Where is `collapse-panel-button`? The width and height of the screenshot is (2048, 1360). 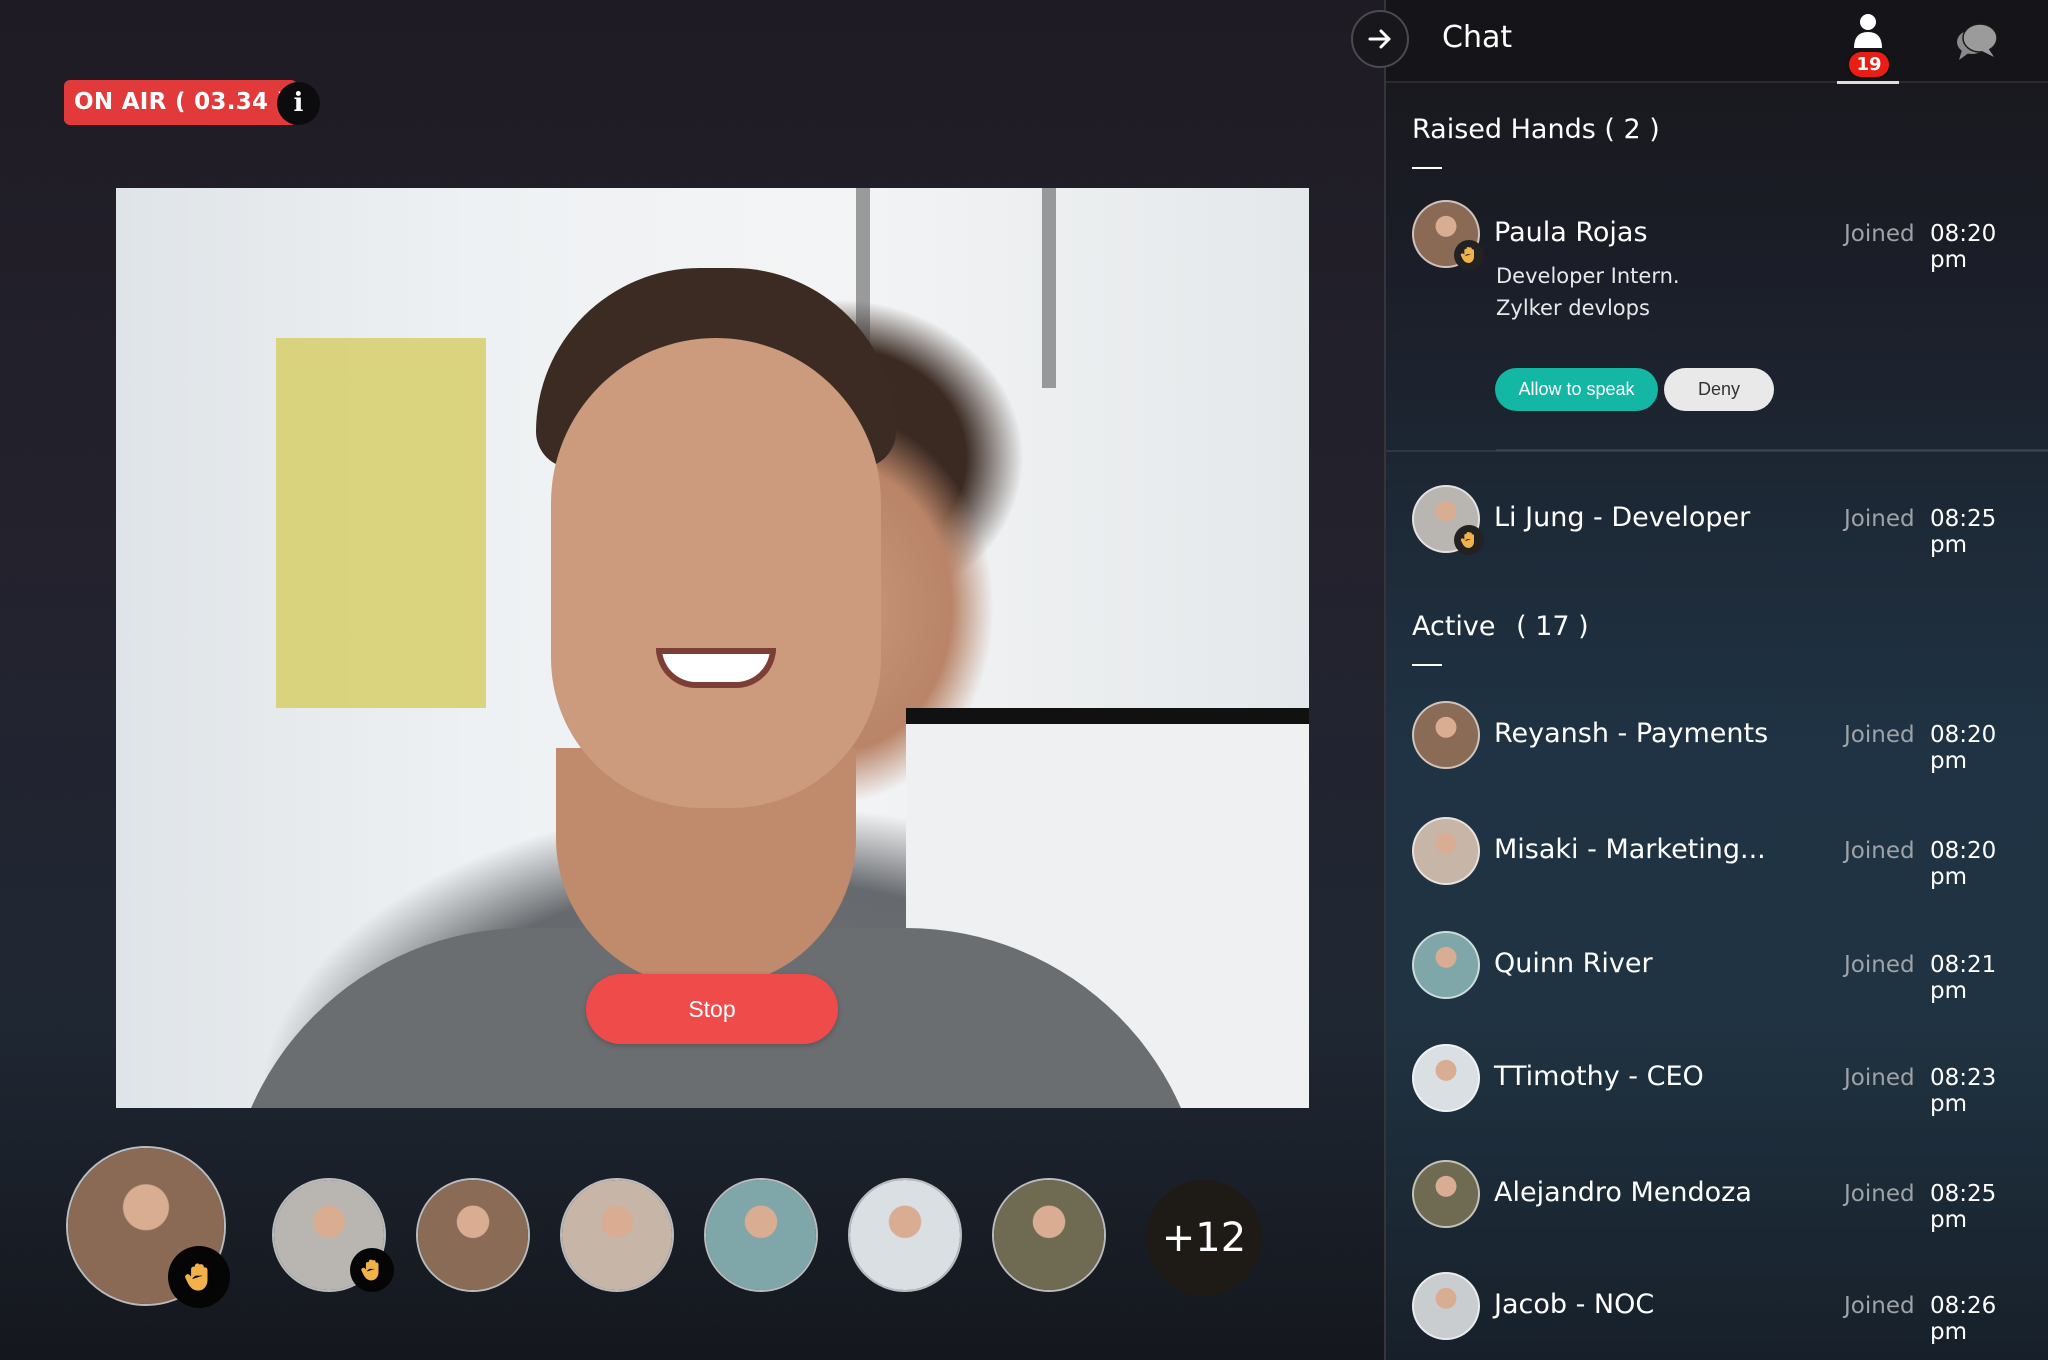
collapse-panel-button is located at coordinates (1380, 39).